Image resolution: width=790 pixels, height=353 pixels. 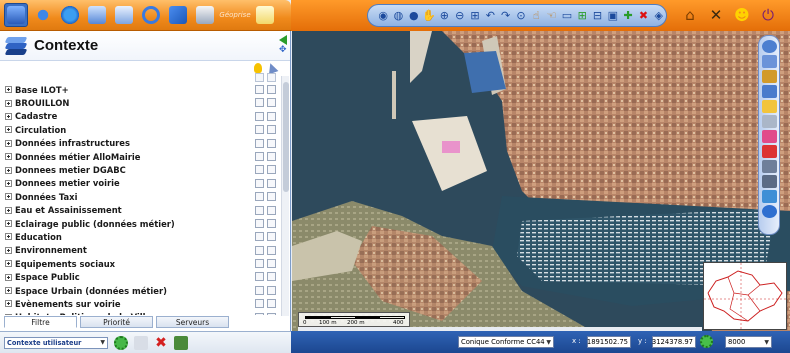 What do you see at coordinates (716, 15) in the screenshot?
I see `tools-icon: ✕` at bounding box center [716, 15].